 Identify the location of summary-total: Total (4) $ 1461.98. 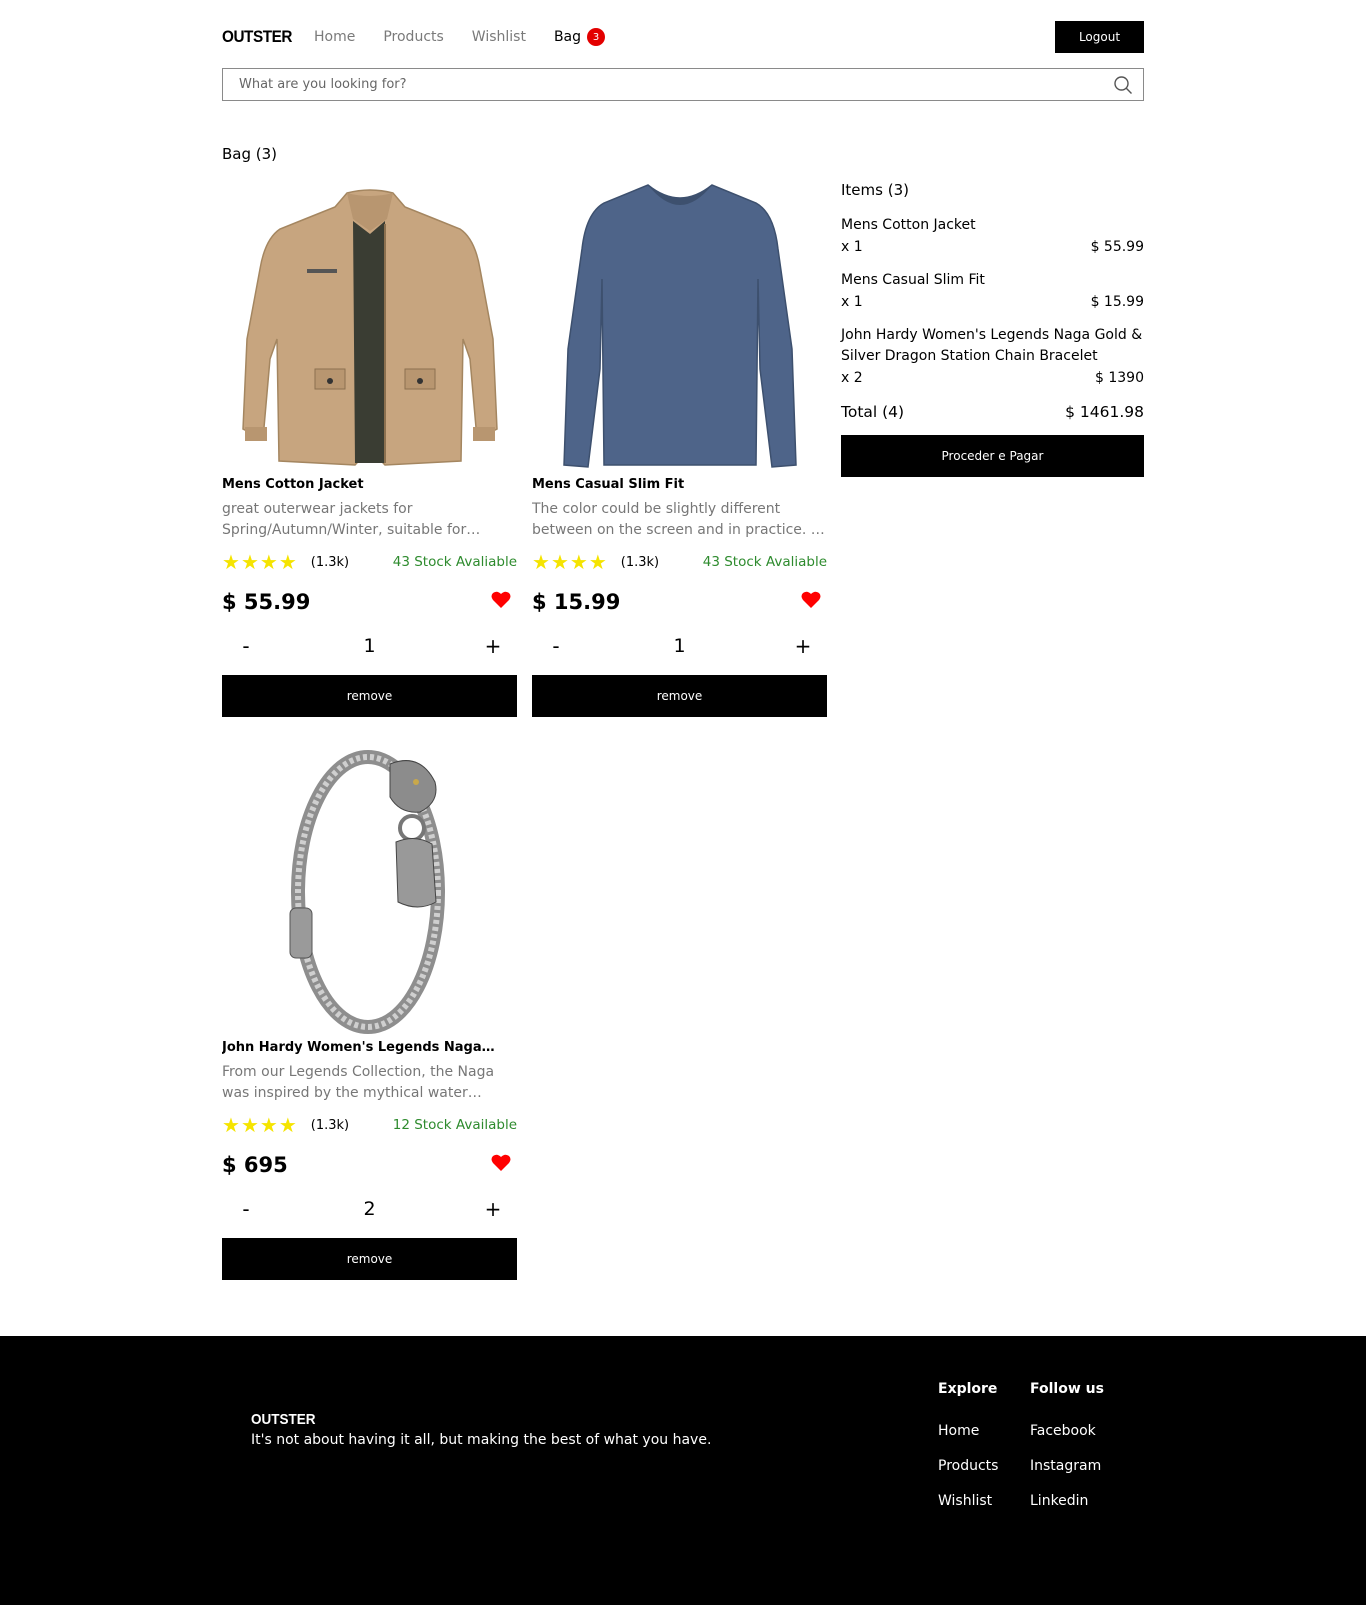
(992, 412).